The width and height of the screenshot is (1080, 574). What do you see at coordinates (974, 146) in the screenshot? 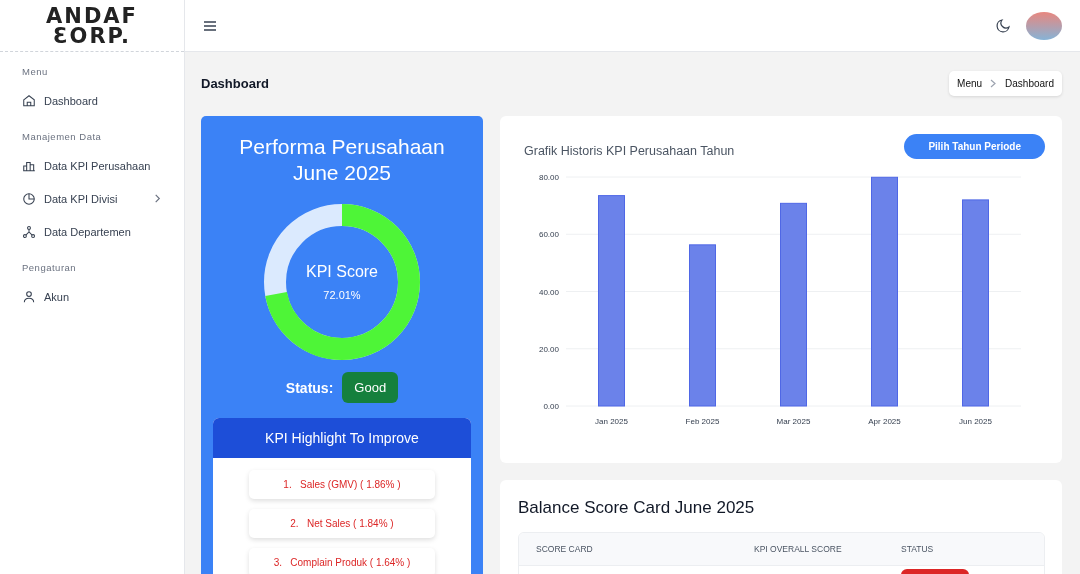
I see `select-period-button: Pilih Tahun Periode` at bounding box center [974, 146].